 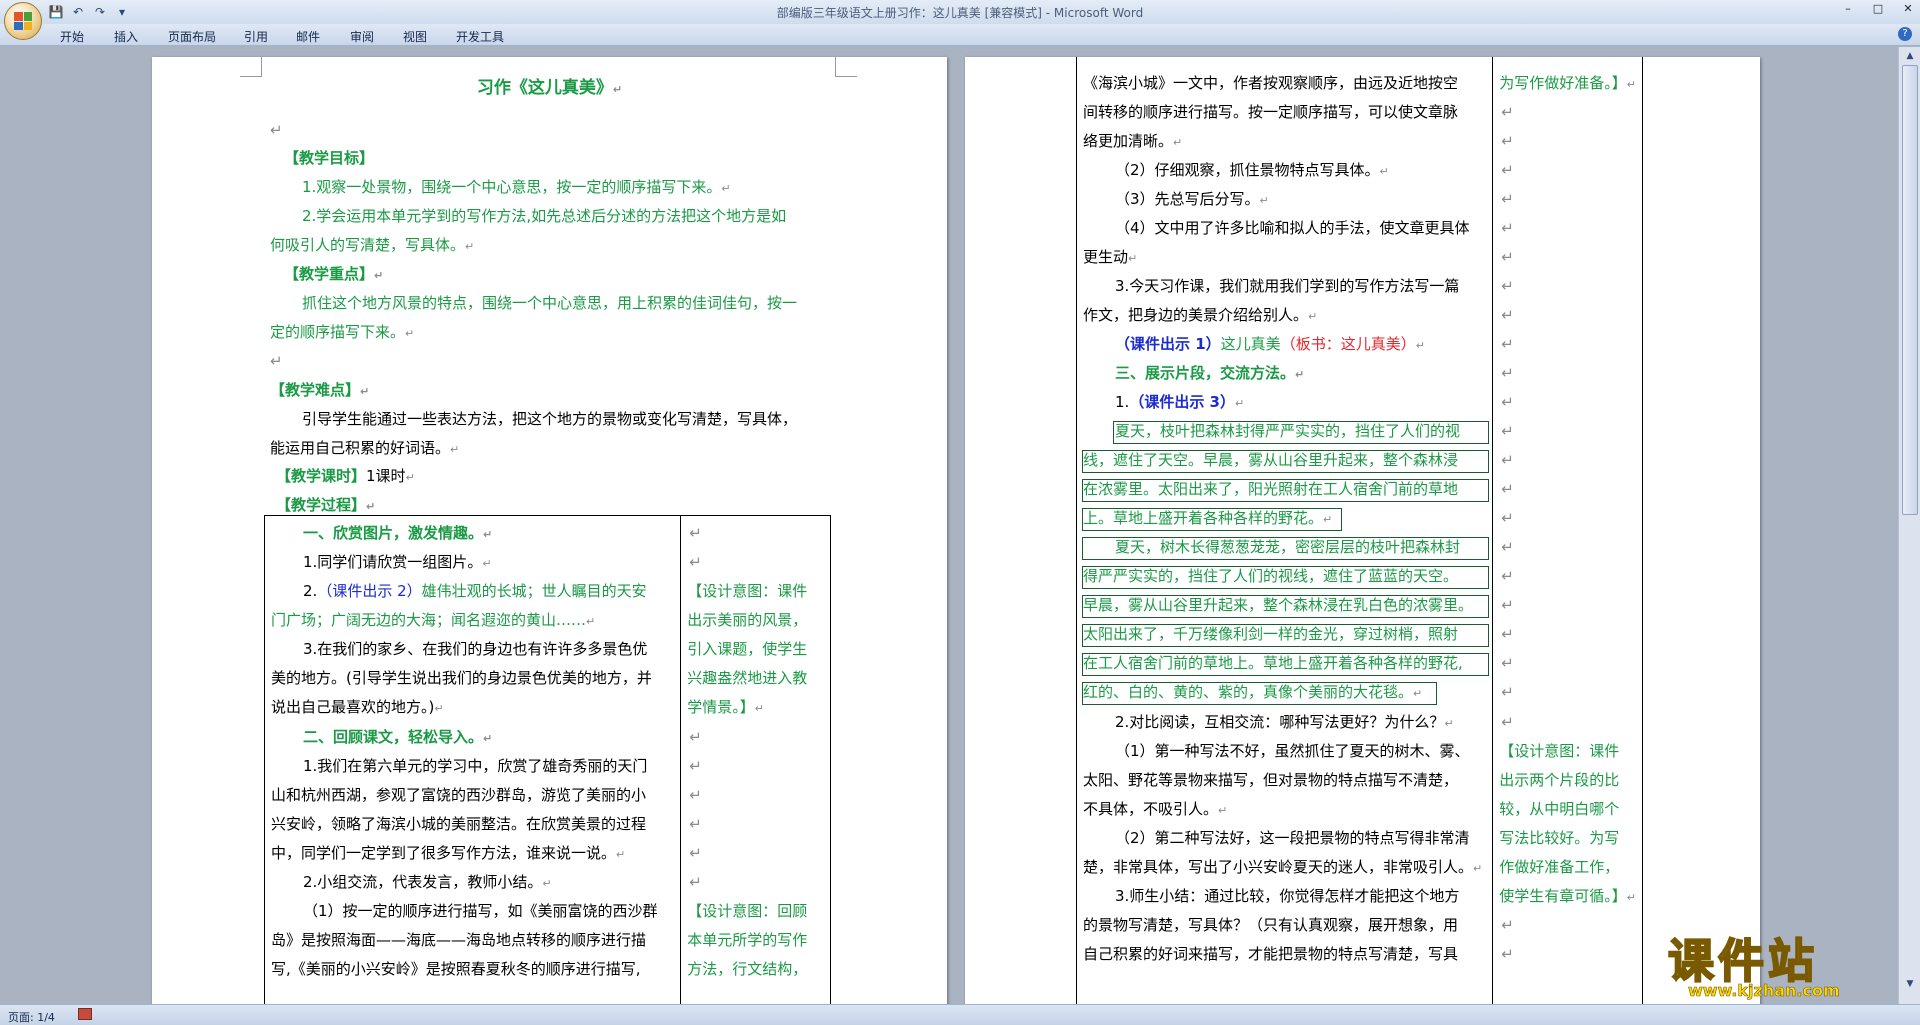 I want to click on text-line: 抓住这个地方风景的特点，围绕一个中心意思，用上积累的佳词佳句，按一, so click(x=549, y=303).